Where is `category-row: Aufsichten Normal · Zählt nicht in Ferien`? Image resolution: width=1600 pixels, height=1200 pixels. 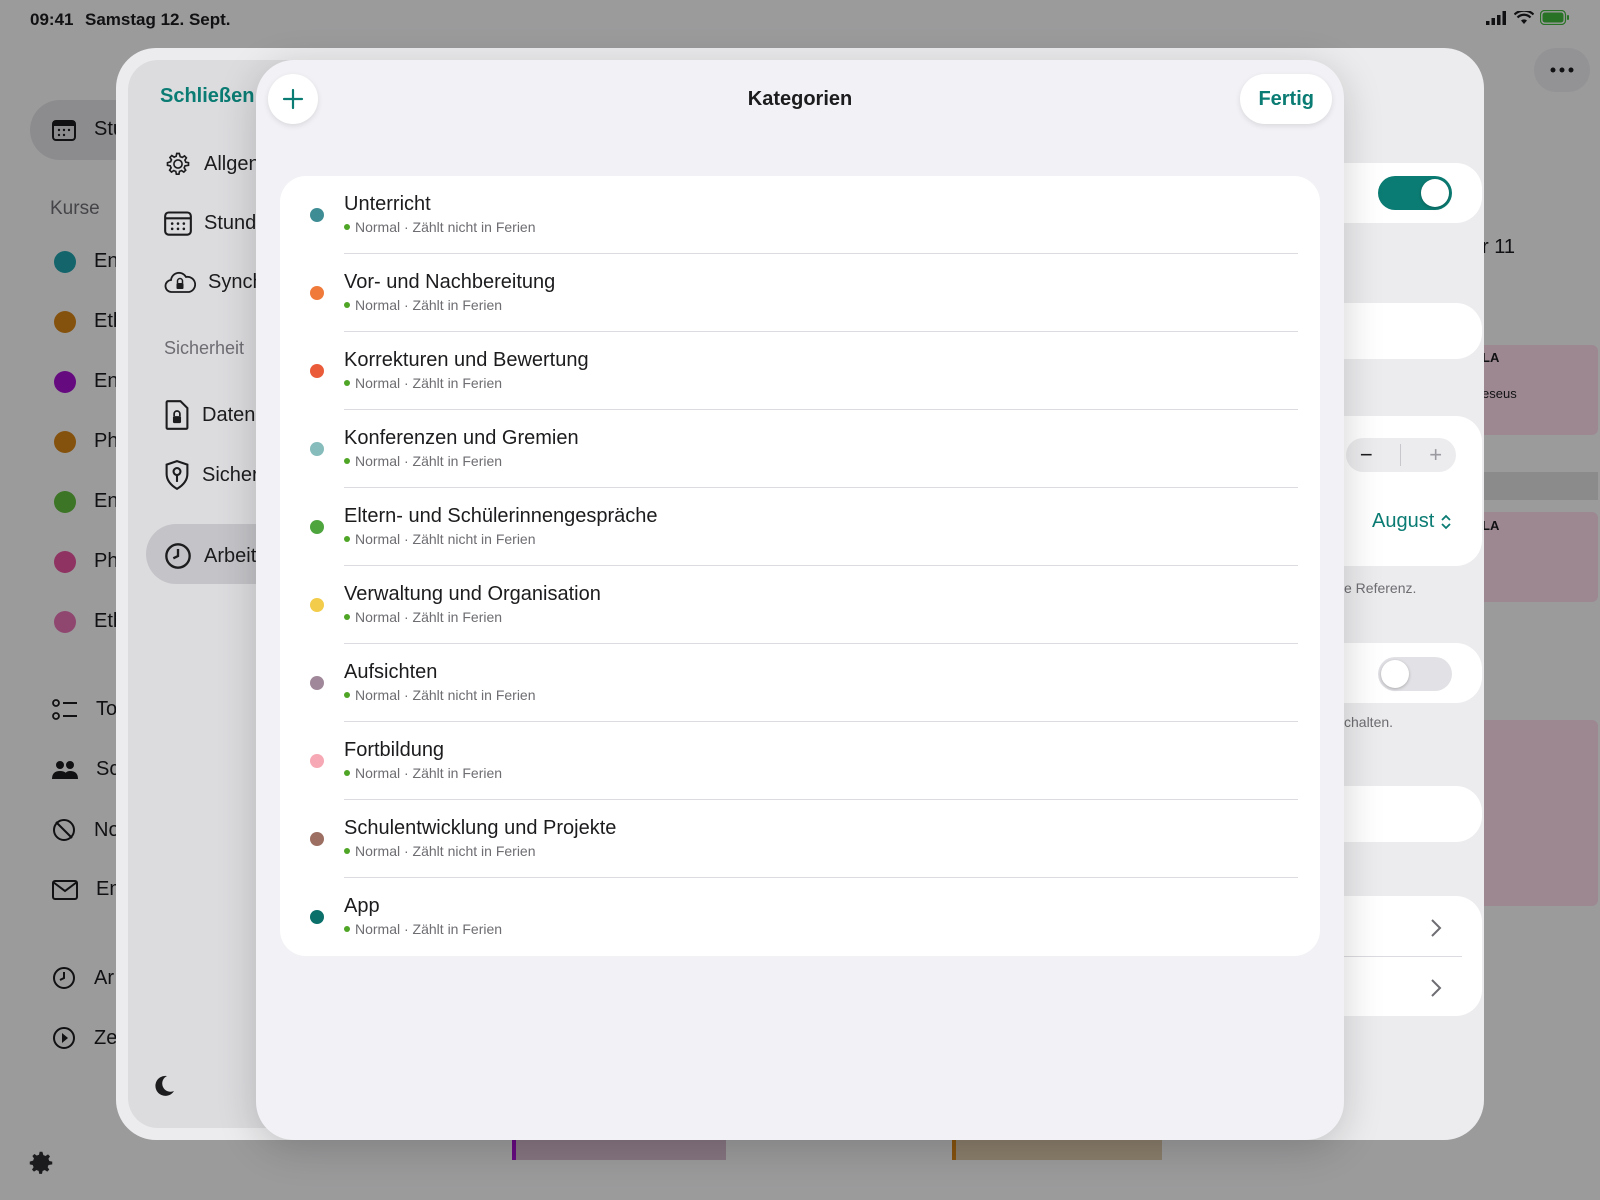
category-row: Aufsichten Normal · Zählt nicht in Ferien is located at coordinates (800, 683).